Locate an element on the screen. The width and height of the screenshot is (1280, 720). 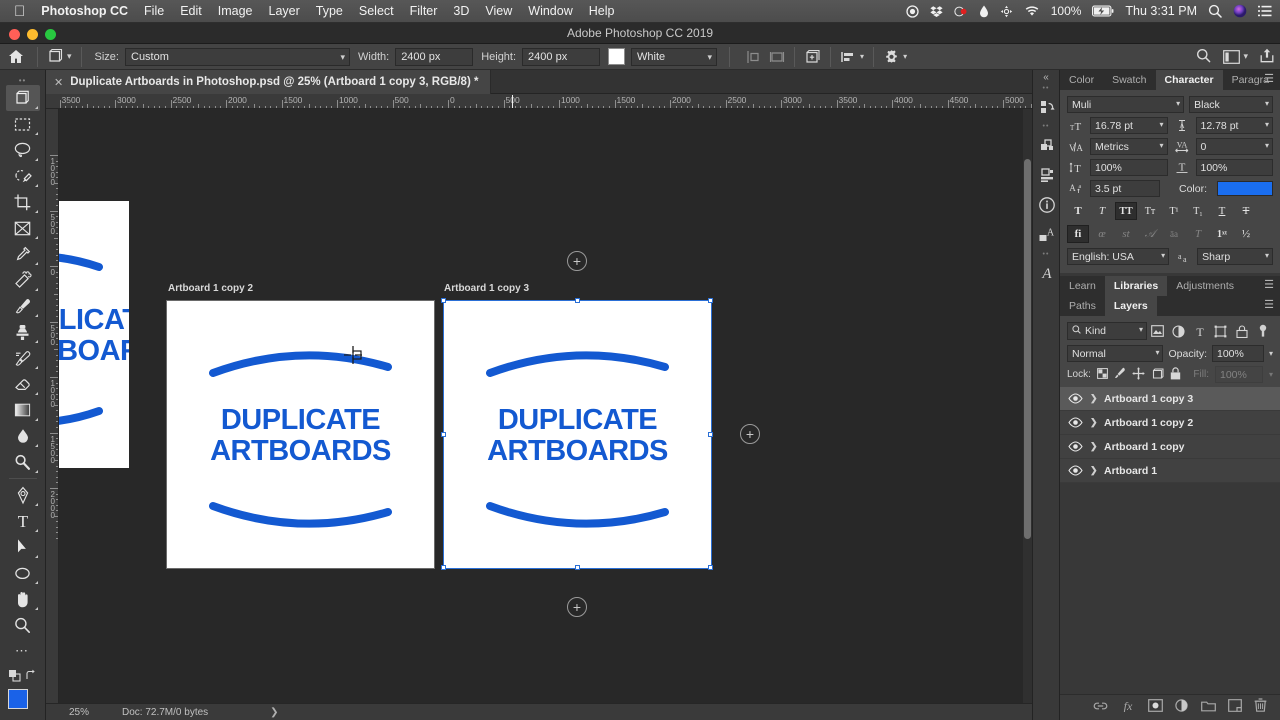
align-distribute-icon: ▾ is located at coordinates (852, 57).